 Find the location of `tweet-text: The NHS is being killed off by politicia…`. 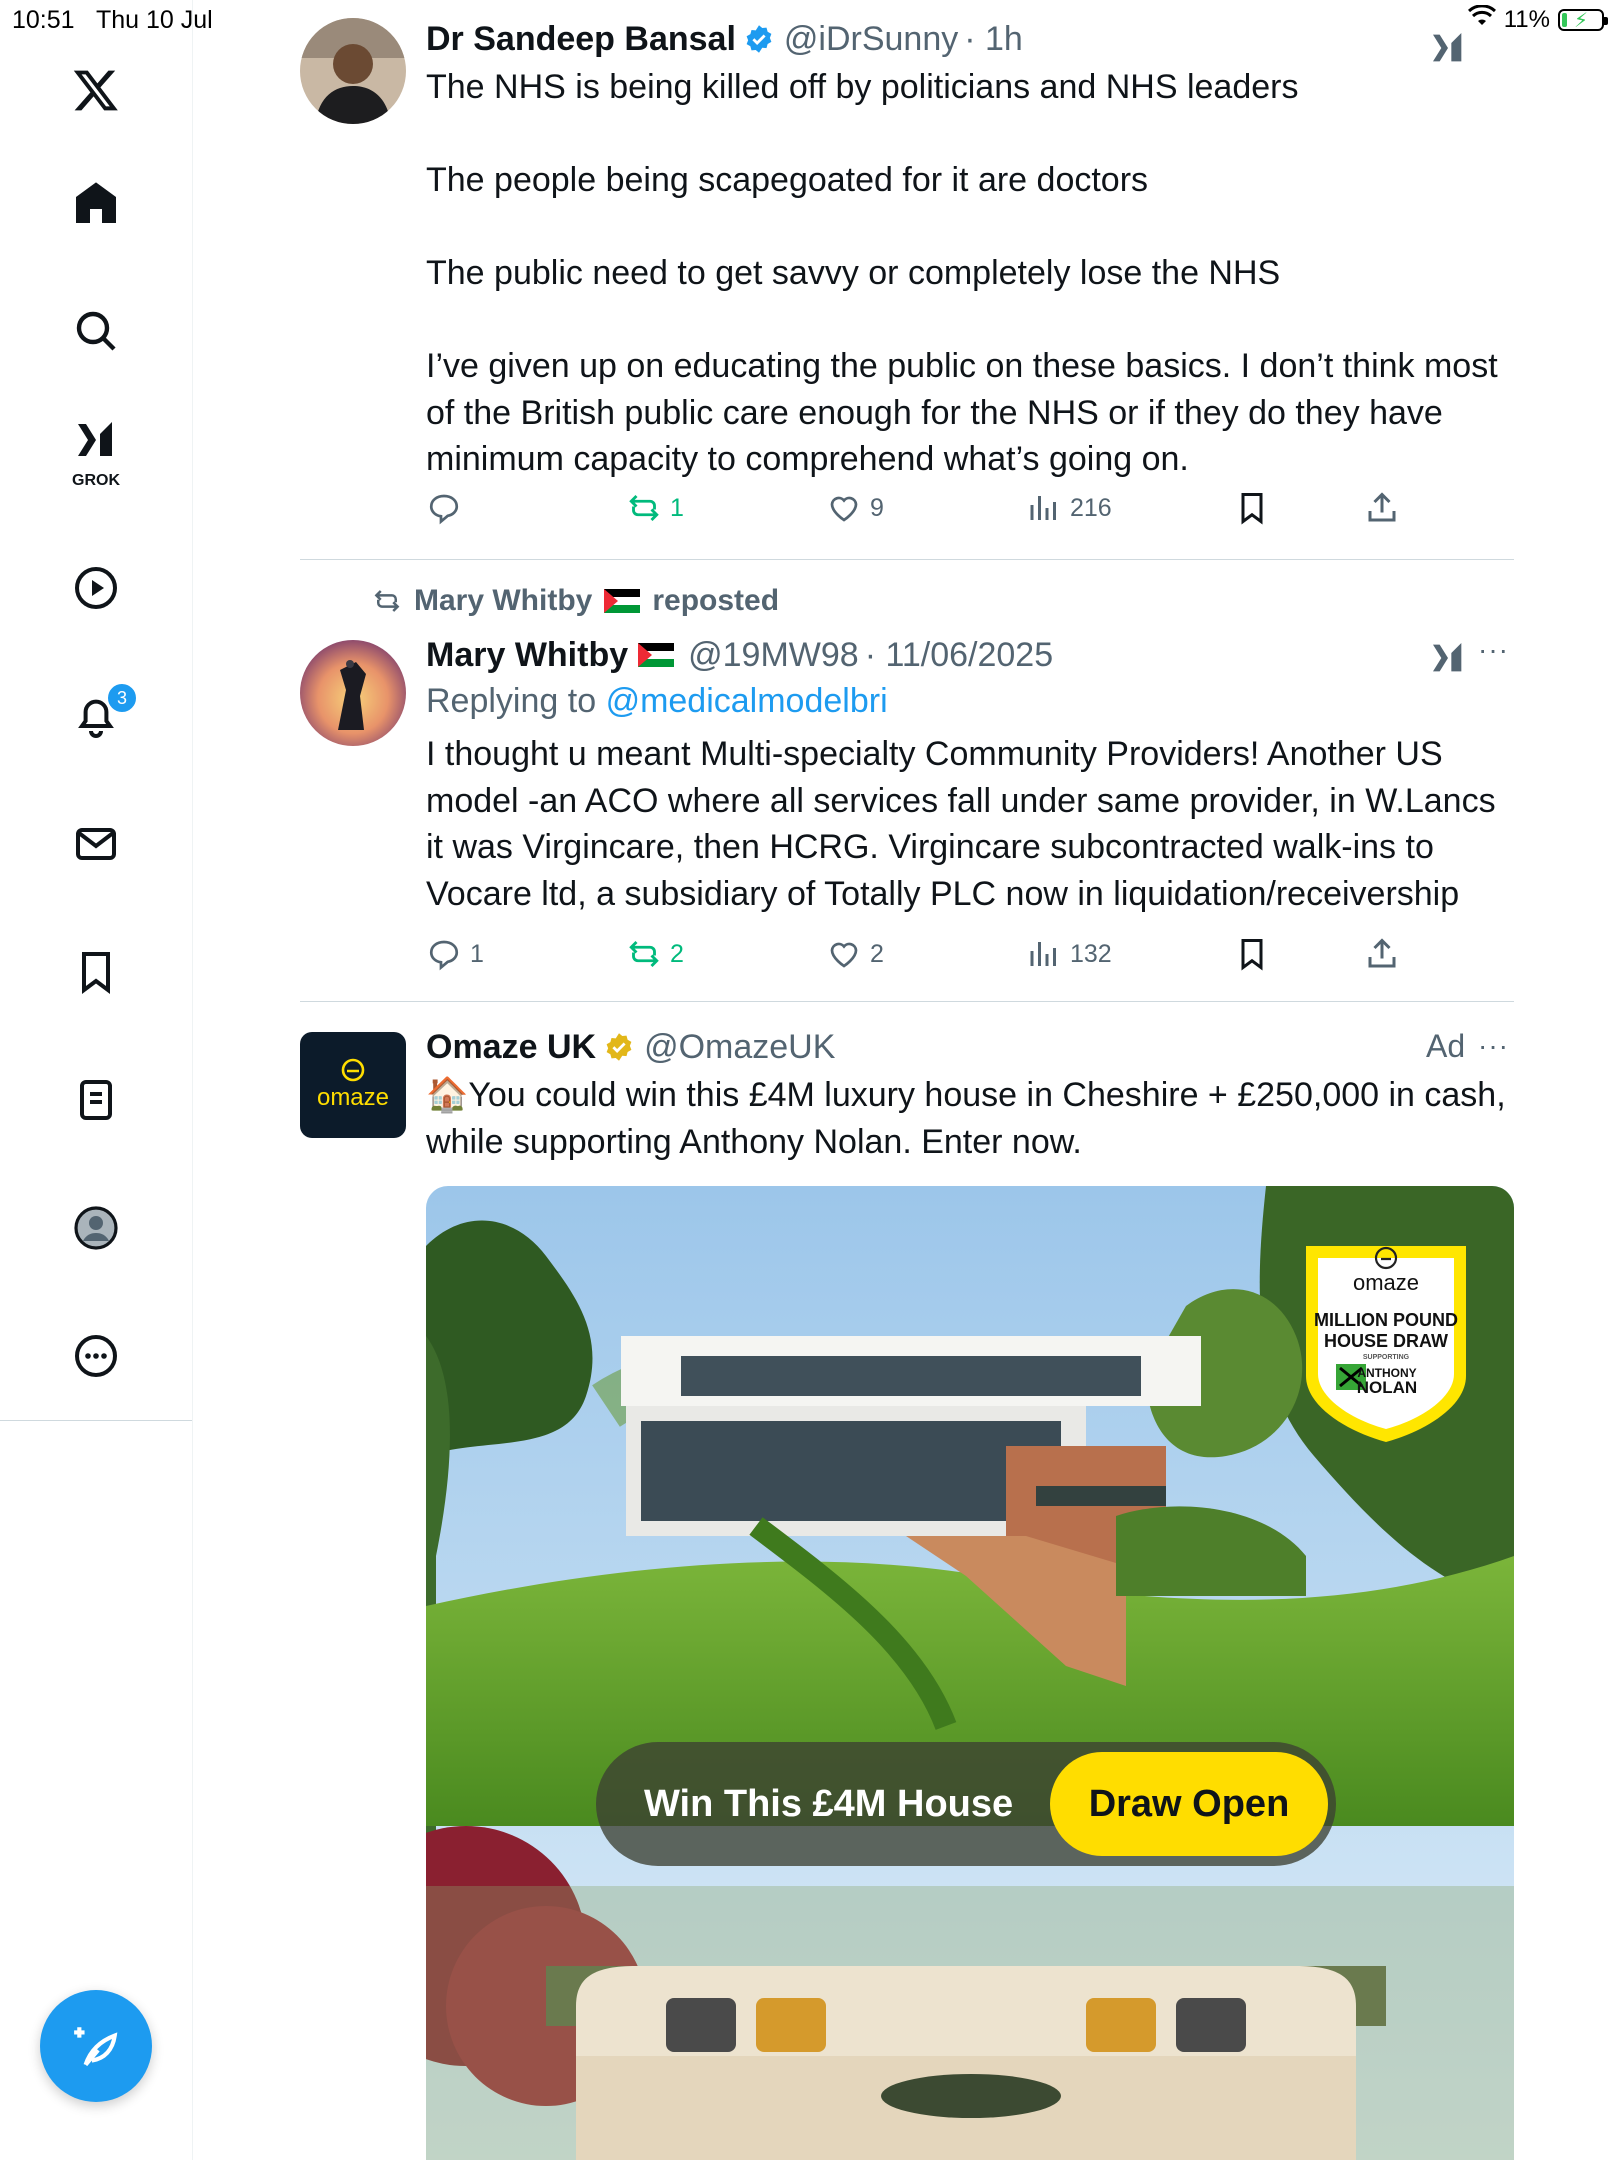

tweet-text: The NHS is being killed off by politicia… is located at coordinates (962, 273).